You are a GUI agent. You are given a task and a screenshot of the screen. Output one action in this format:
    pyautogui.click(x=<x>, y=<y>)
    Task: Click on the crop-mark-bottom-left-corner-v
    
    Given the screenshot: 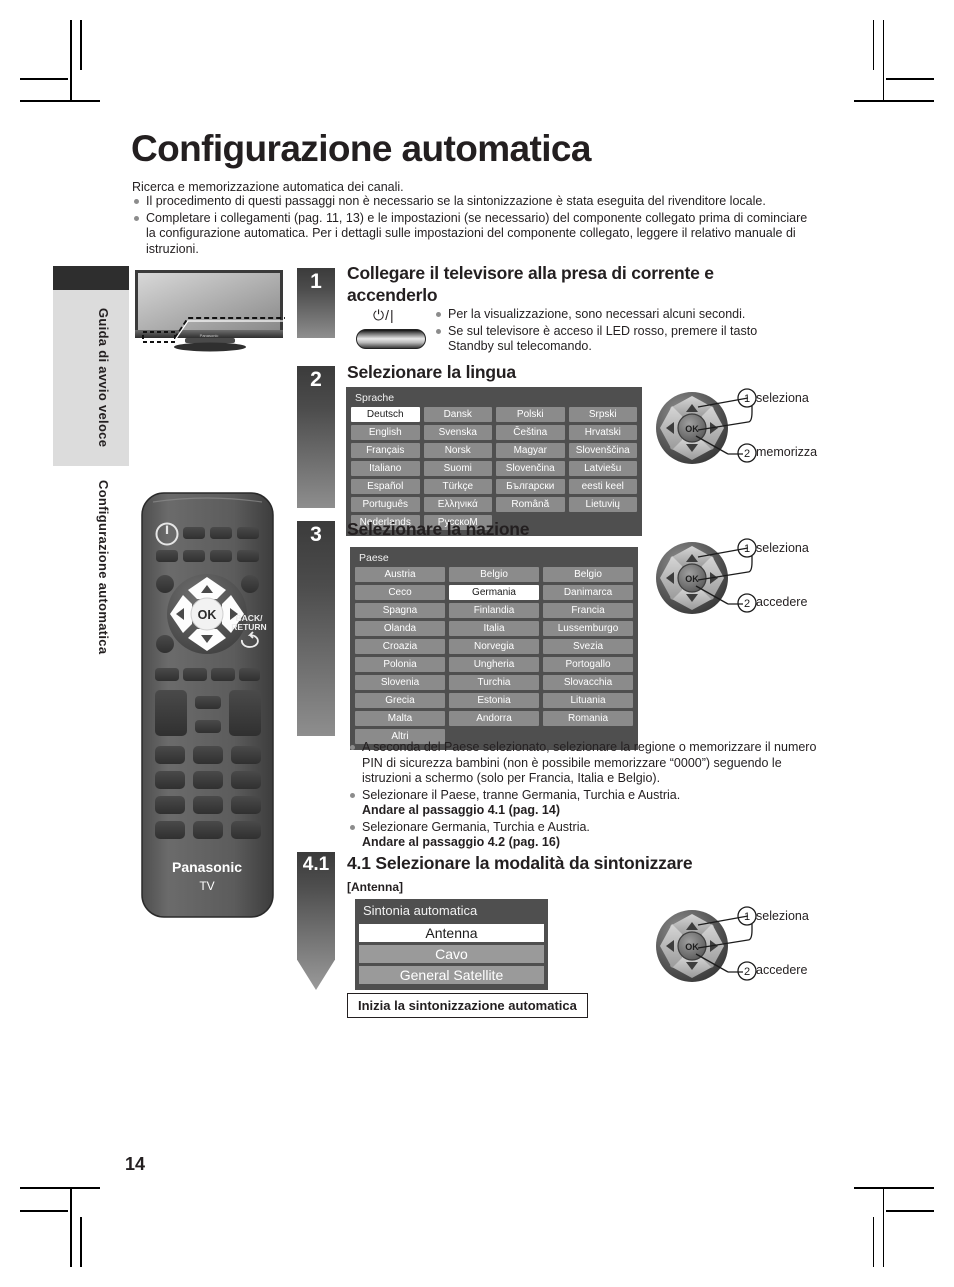 What is the action you would take?
    pyautogui.click(x=81, y=1242)
    